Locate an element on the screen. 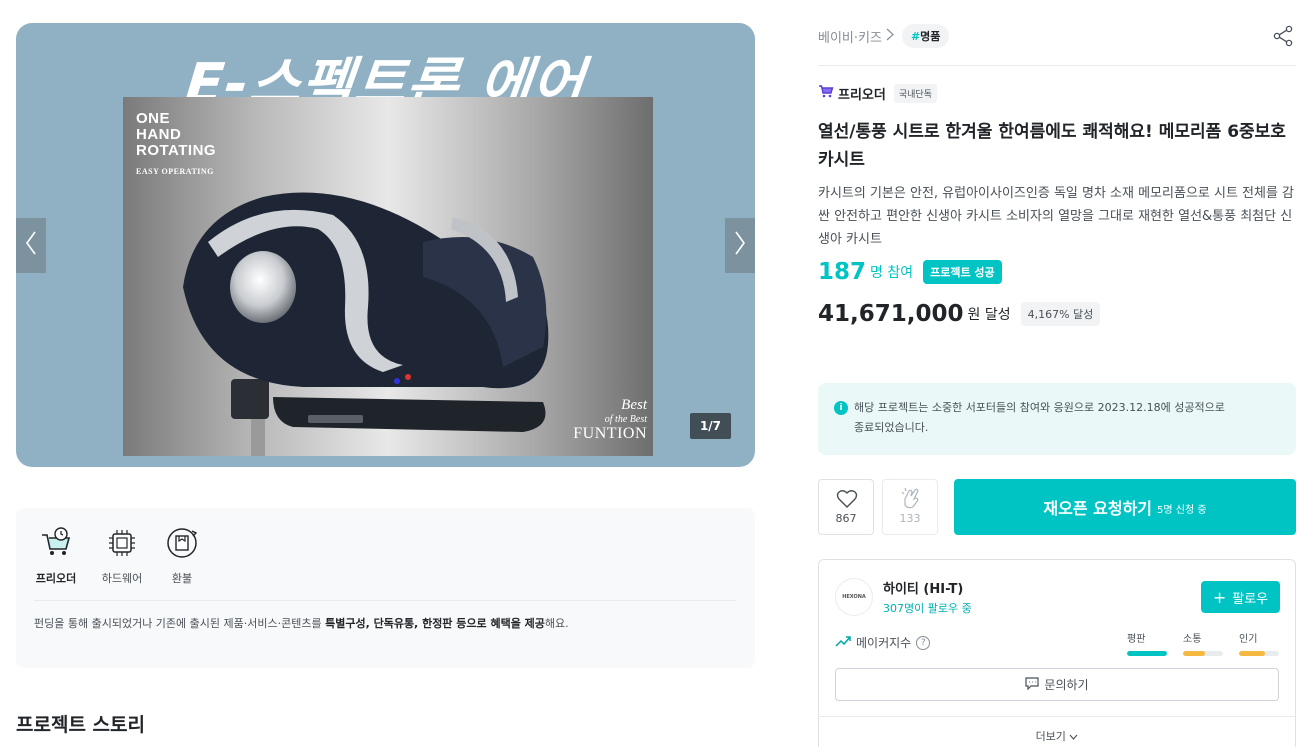 The image size is (1312, 747). participants-stat: 187 명 참여 프로젝트 성공 is located at coordinates (910, 272).